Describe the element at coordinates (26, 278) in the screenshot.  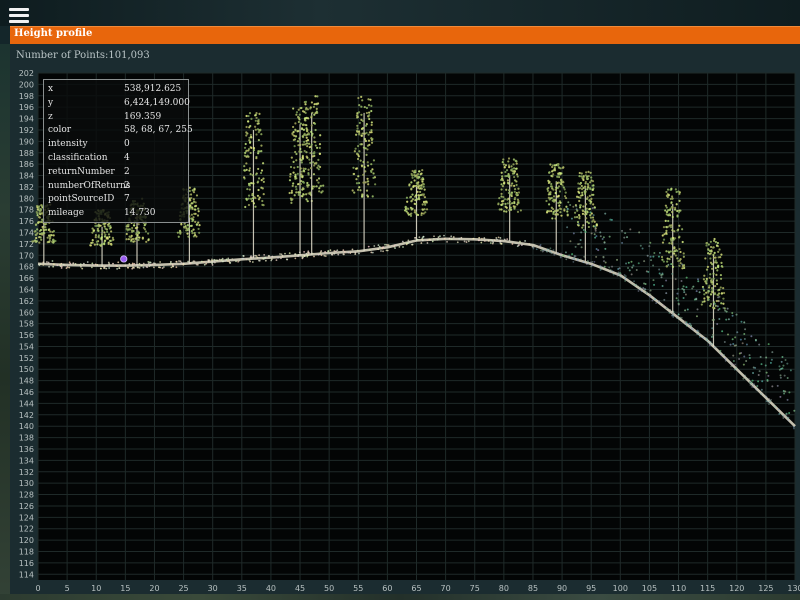
I see `y-tick-label: 166` at that location.